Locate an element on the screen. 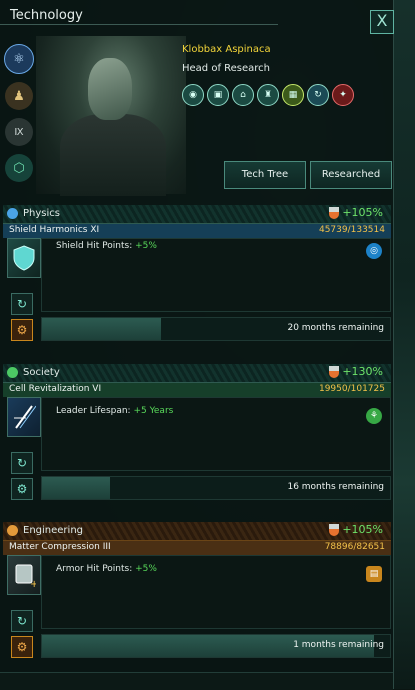 The image size is (415, 690). sidebar: ⚛ ♟ Ⅸ ⬡ is located at coordinates (19, 114).